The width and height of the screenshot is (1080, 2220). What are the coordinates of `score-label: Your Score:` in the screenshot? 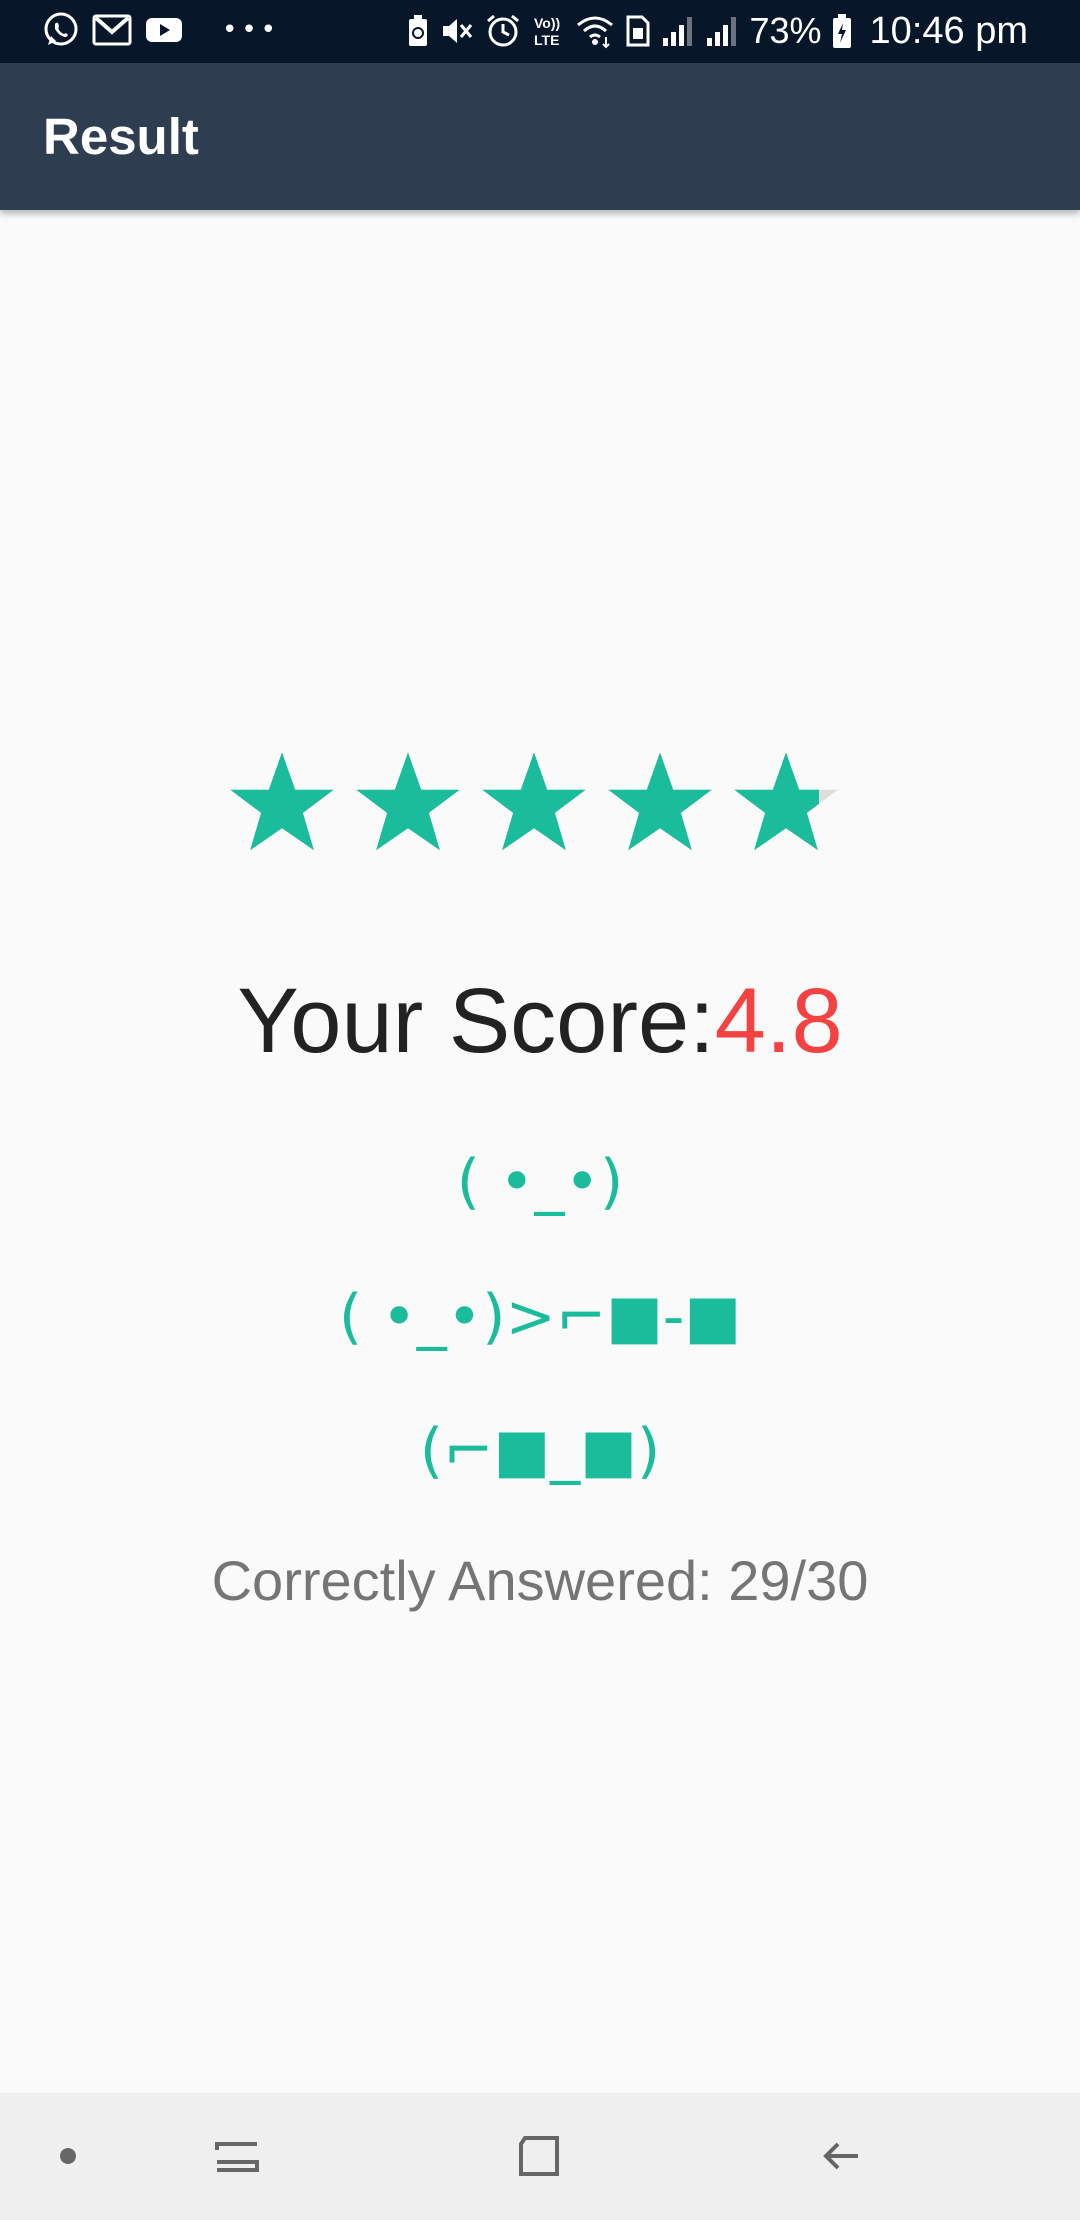 It's located at (476, 1021).